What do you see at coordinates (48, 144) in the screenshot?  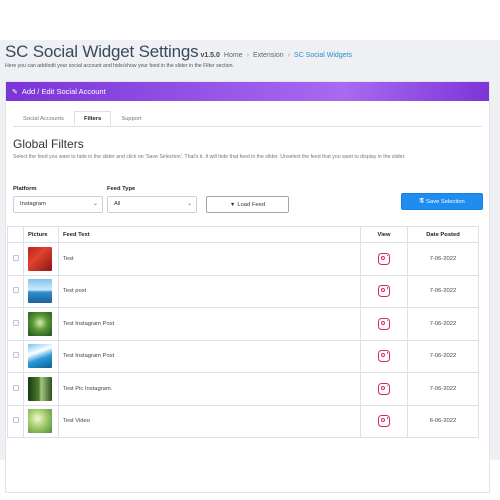 I see `section-title: Global Filters` at bounding box center [48, 144].